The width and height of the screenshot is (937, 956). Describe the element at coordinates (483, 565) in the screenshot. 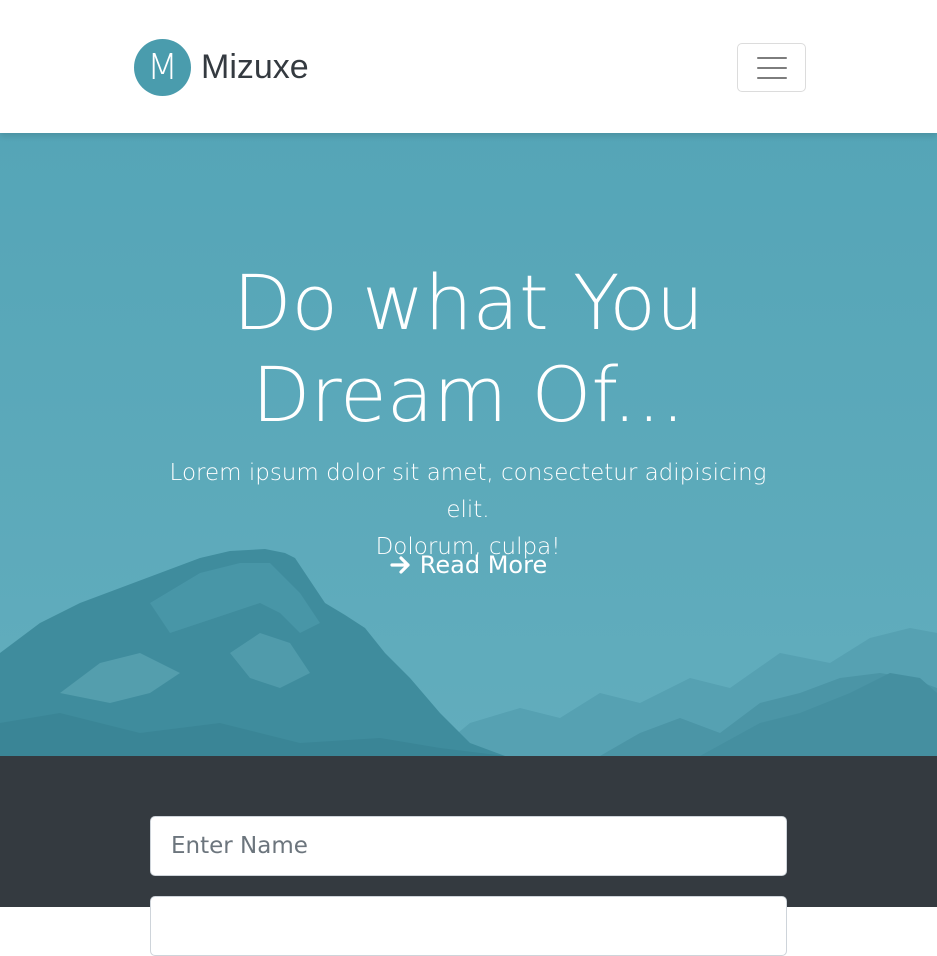

I see `read-more-label: Read More` at that location.